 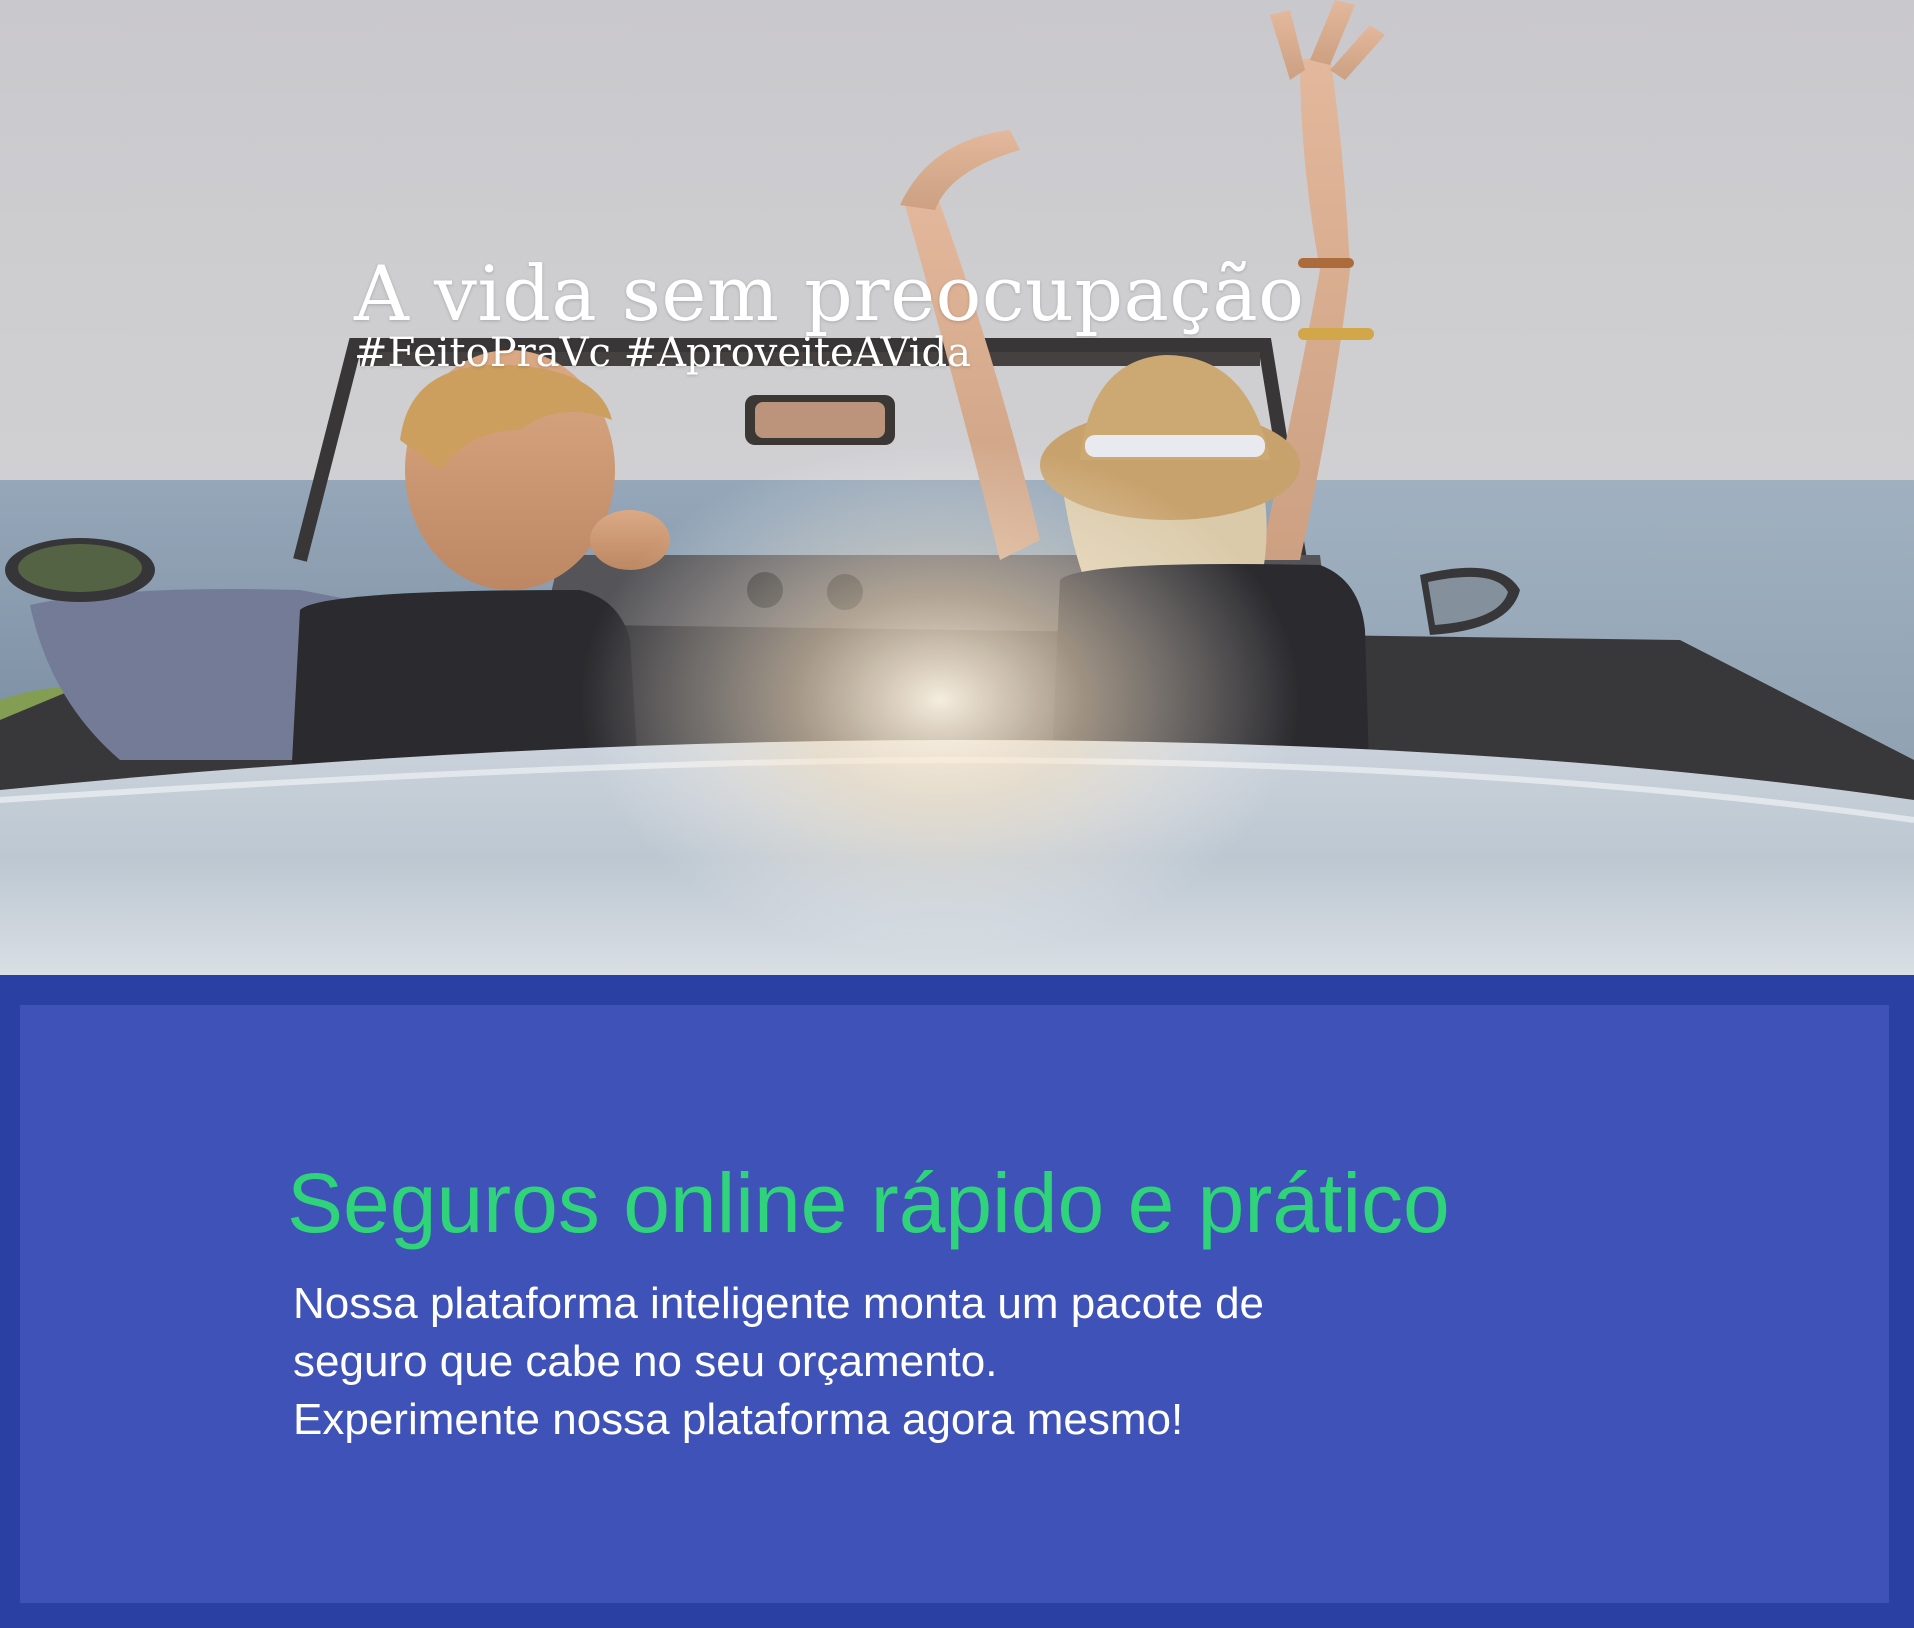 What do you see at coordinates (645, 1361) in the screenshot?
I see `info-body-line: seguro que cabe no seu orçamento.` at bounding box center [645, 1361].